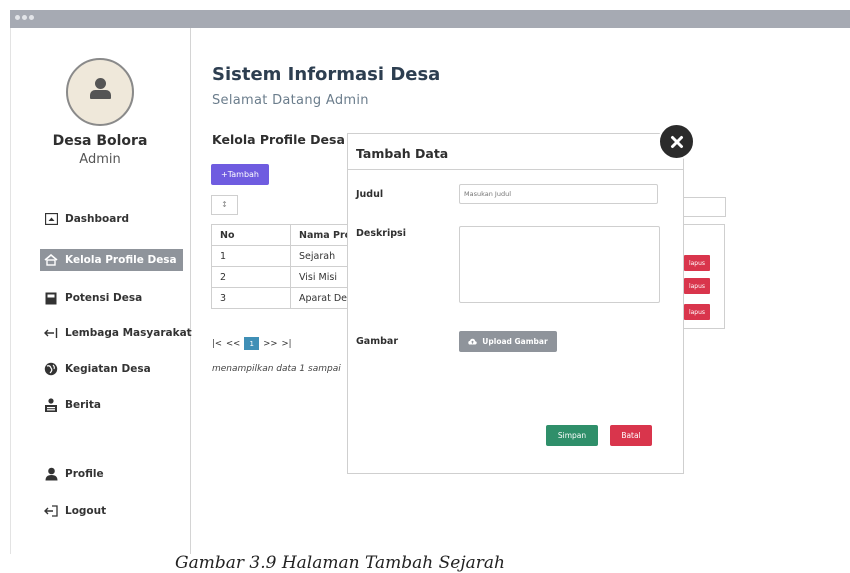 This screenshot has height=573, width=850. I want to click on sidebar-item-label: Kelola Profile Desa, so click(121, 260).